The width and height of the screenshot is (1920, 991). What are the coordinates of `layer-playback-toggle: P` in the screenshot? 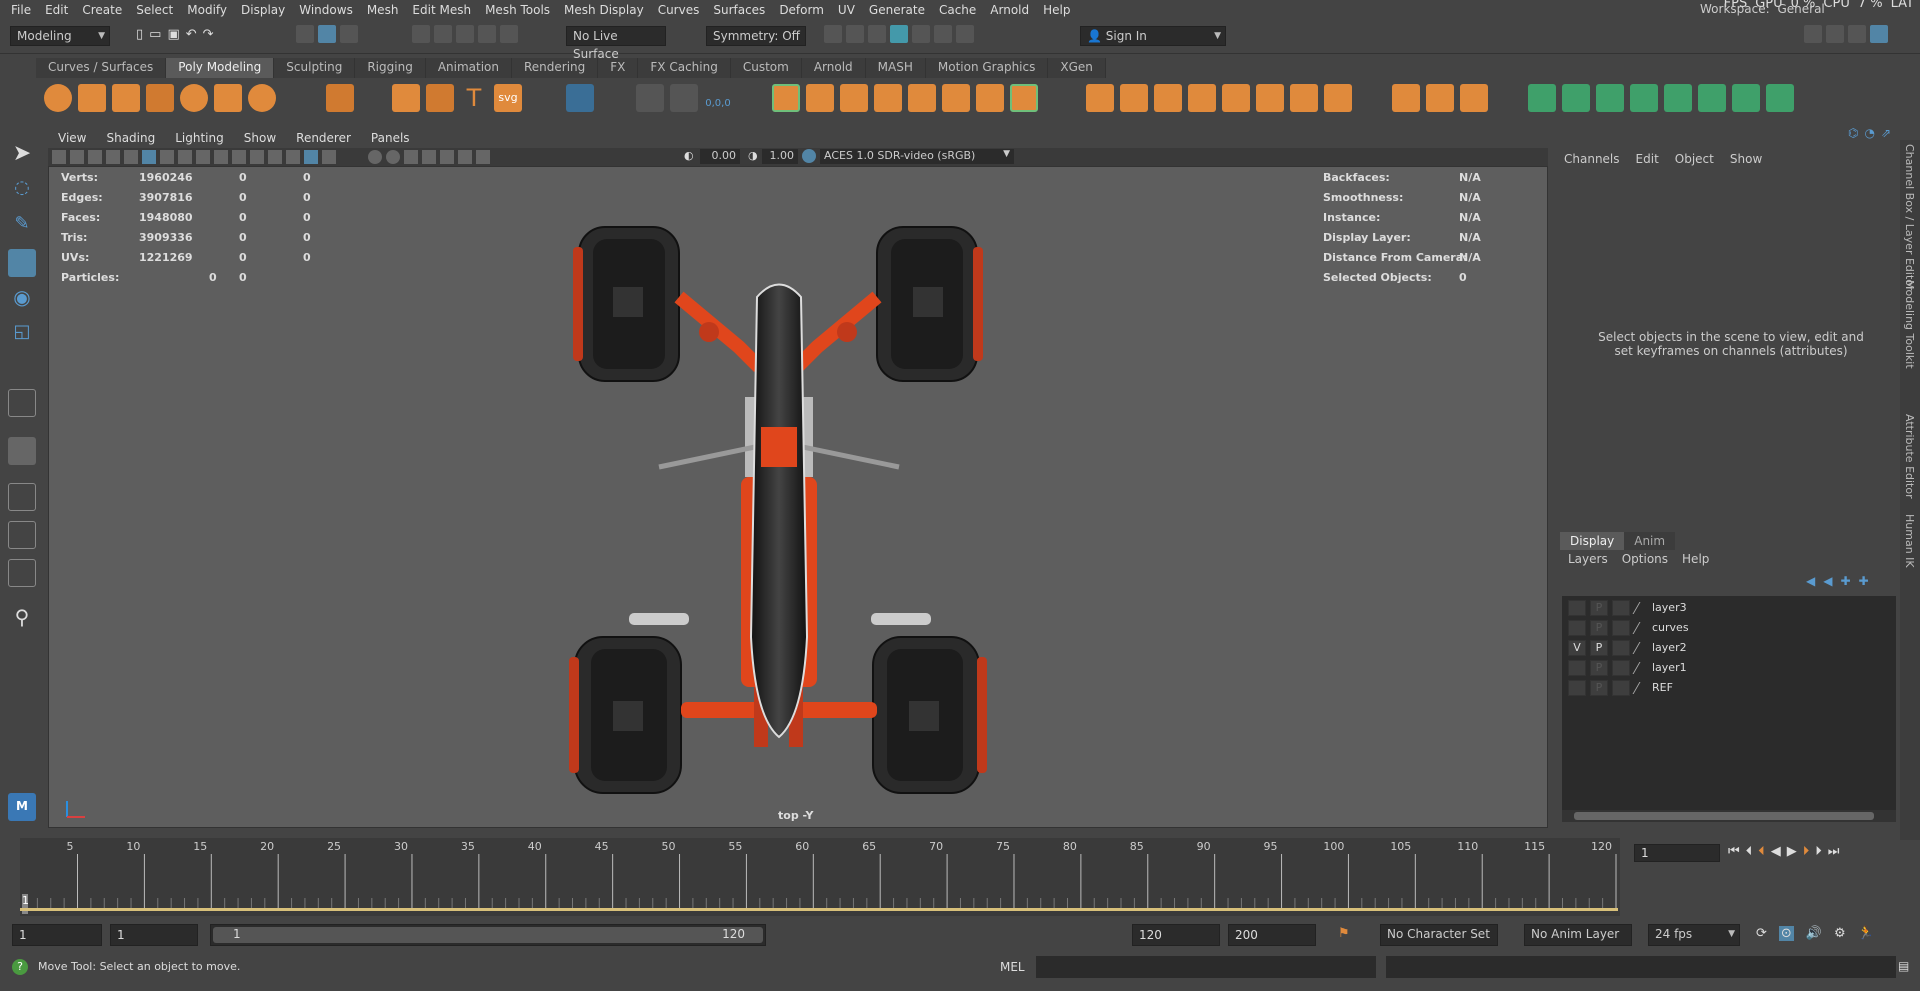 It's located at (1599, 628).